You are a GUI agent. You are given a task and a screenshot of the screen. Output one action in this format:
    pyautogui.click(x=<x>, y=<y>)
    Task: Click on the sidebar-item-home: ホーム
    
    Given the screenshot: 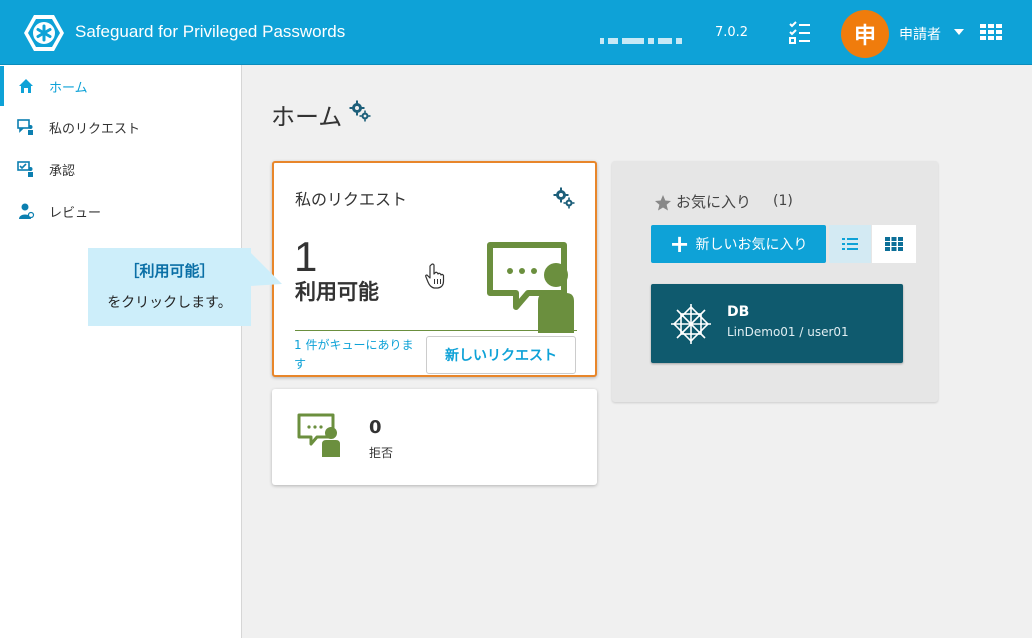 What is the action you would take?
    pyautogui.click(x=120, y=86)
    